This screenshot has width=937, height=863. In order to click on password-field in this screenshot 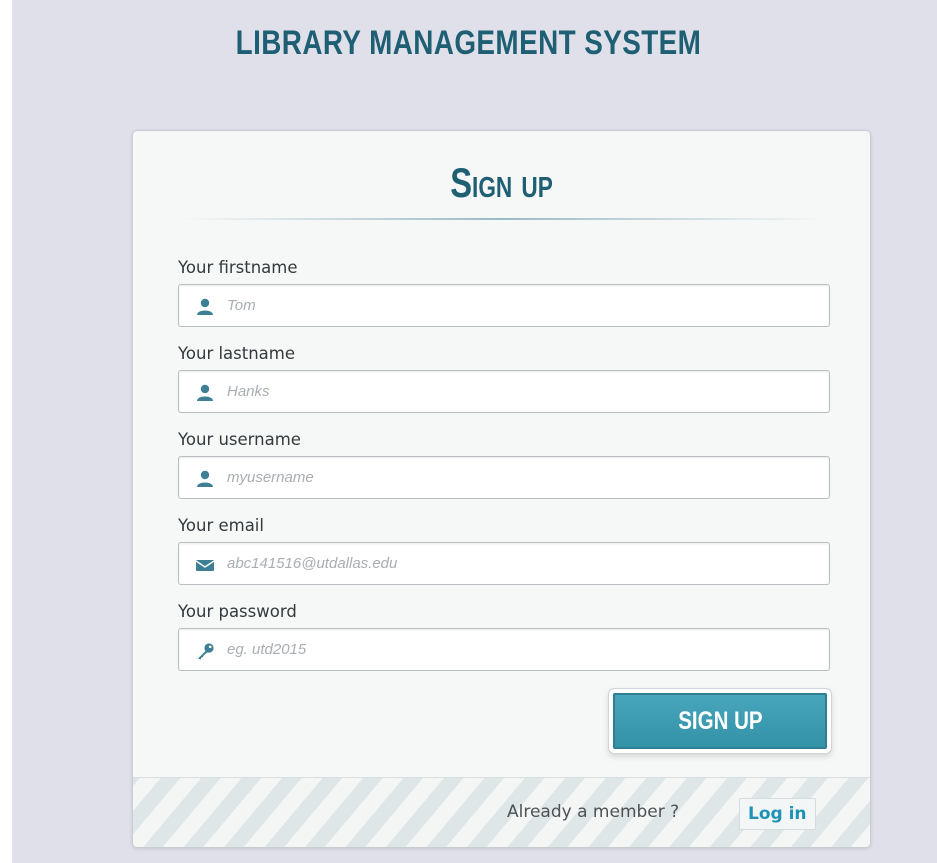, I will do `click(504, 649)`.